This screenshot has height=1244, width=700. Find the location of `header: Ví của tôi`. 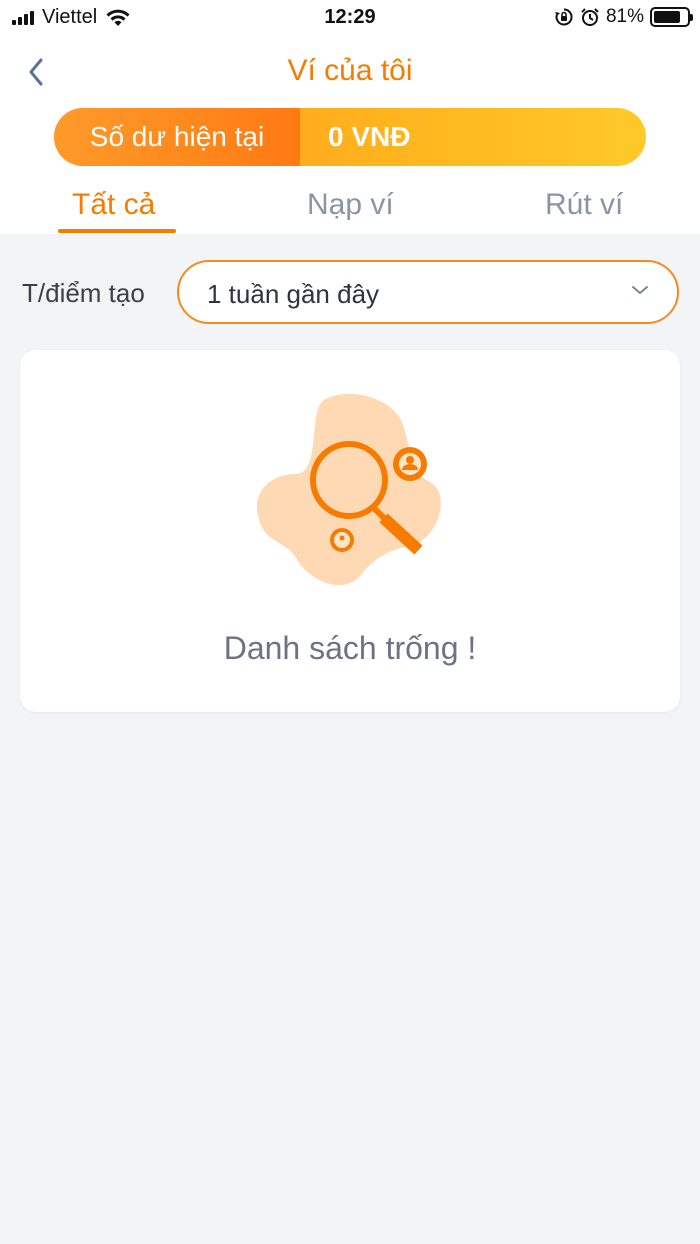

header: Ví của tôi is located at coordinates (350, 72).